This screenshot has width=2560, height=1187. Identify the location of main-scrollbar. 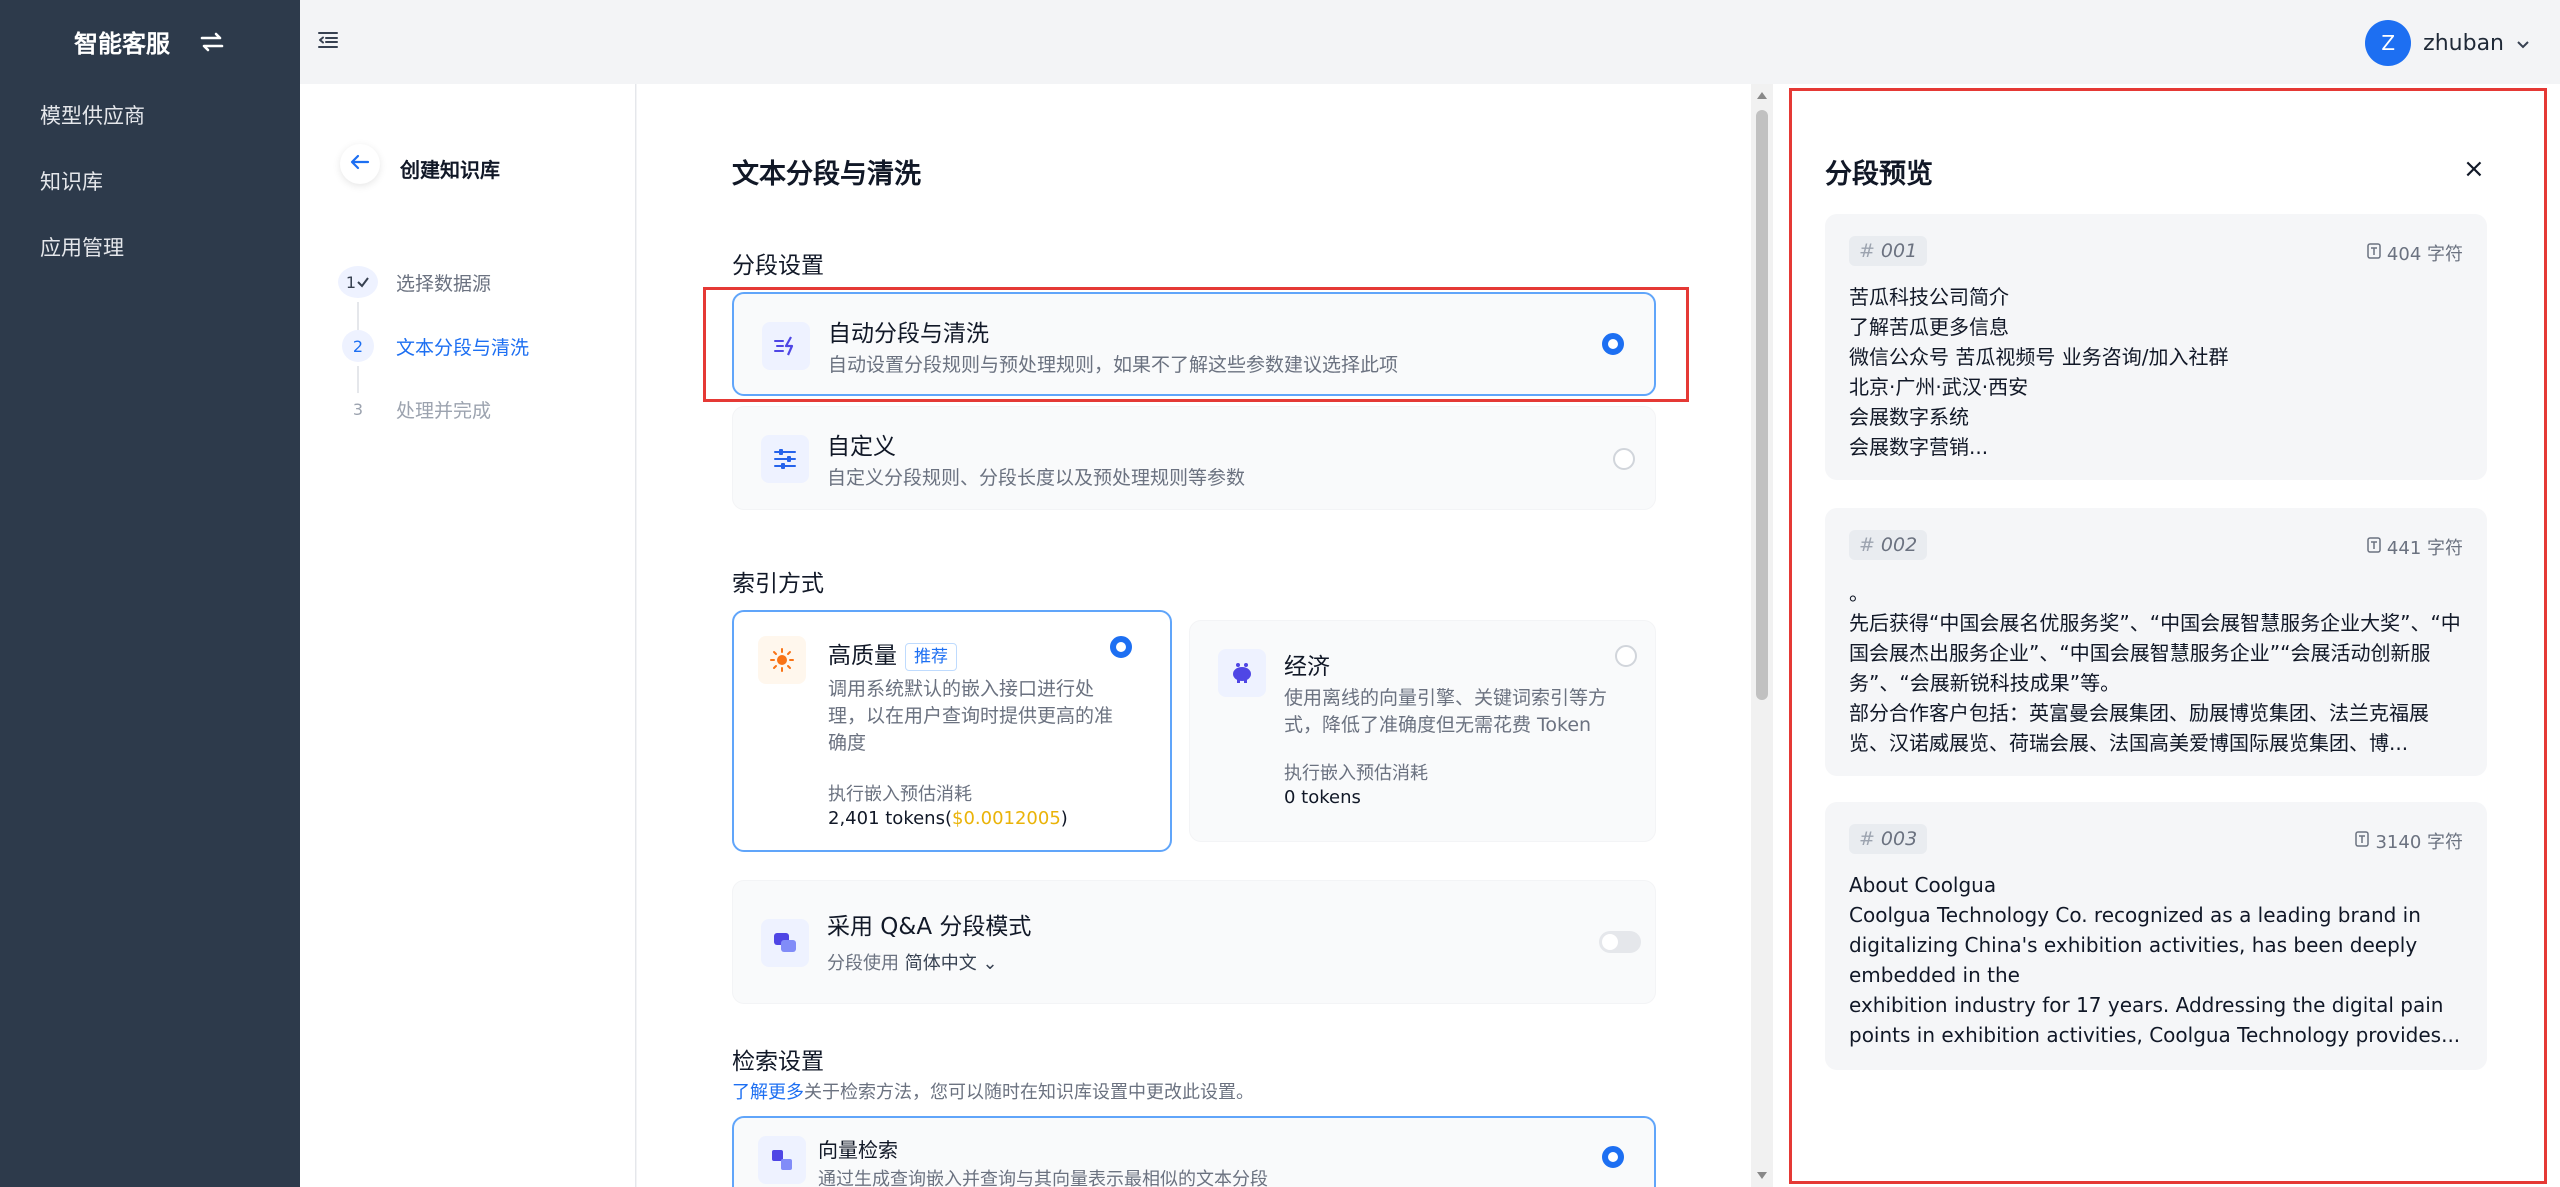
(1762, 635).